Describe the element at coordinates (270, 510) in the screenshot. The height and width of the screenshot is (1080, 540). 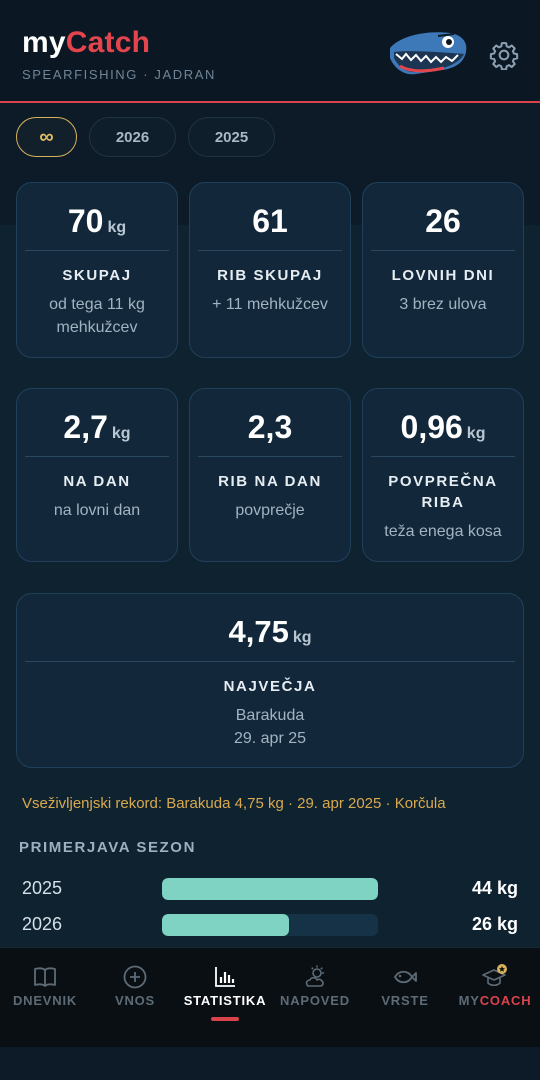
I see `stat-sub: povprečje` at that location.